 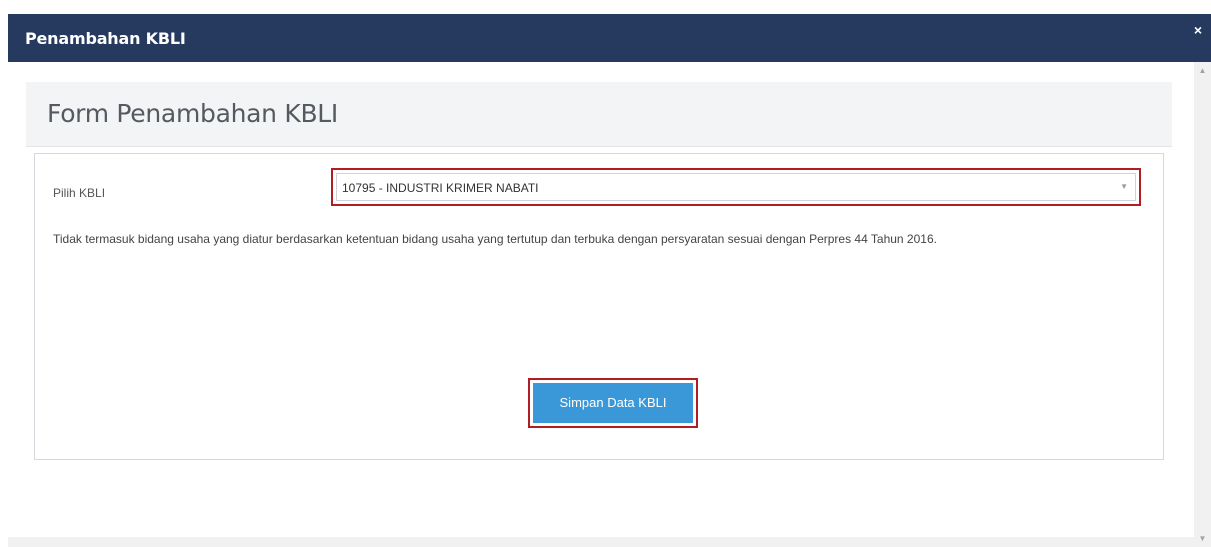 What do you see at coordinates (1202, 70) in the screenshot?
I see `scroll-up-icon: ▲` at bounding box center [1202, 70].